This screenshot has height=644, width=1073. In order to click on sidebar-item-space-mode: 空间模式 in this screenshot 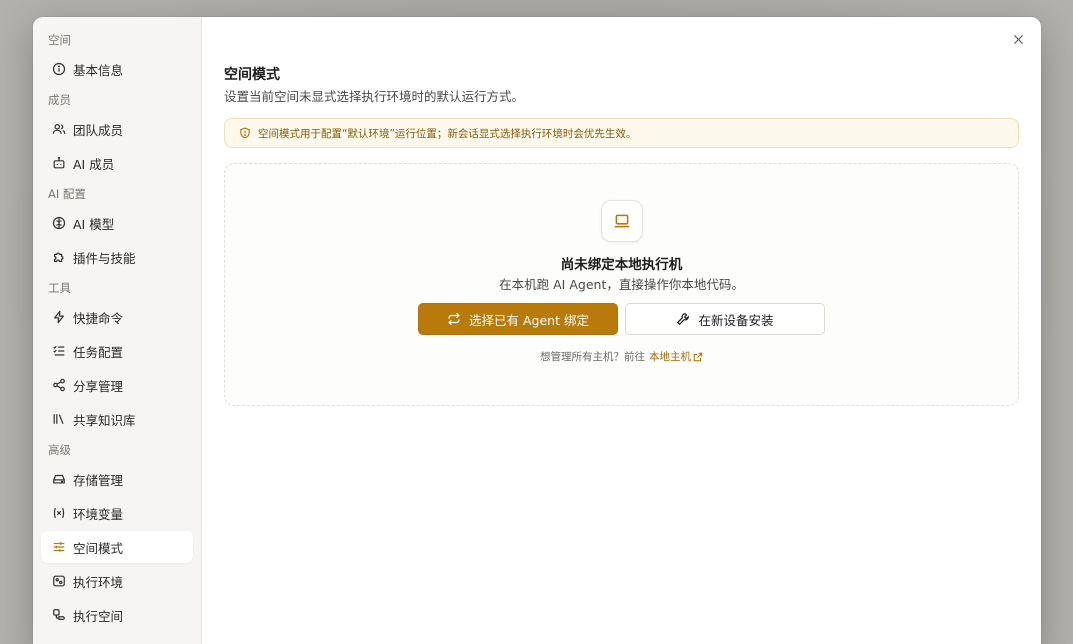, I will do `click(117, 547)`.